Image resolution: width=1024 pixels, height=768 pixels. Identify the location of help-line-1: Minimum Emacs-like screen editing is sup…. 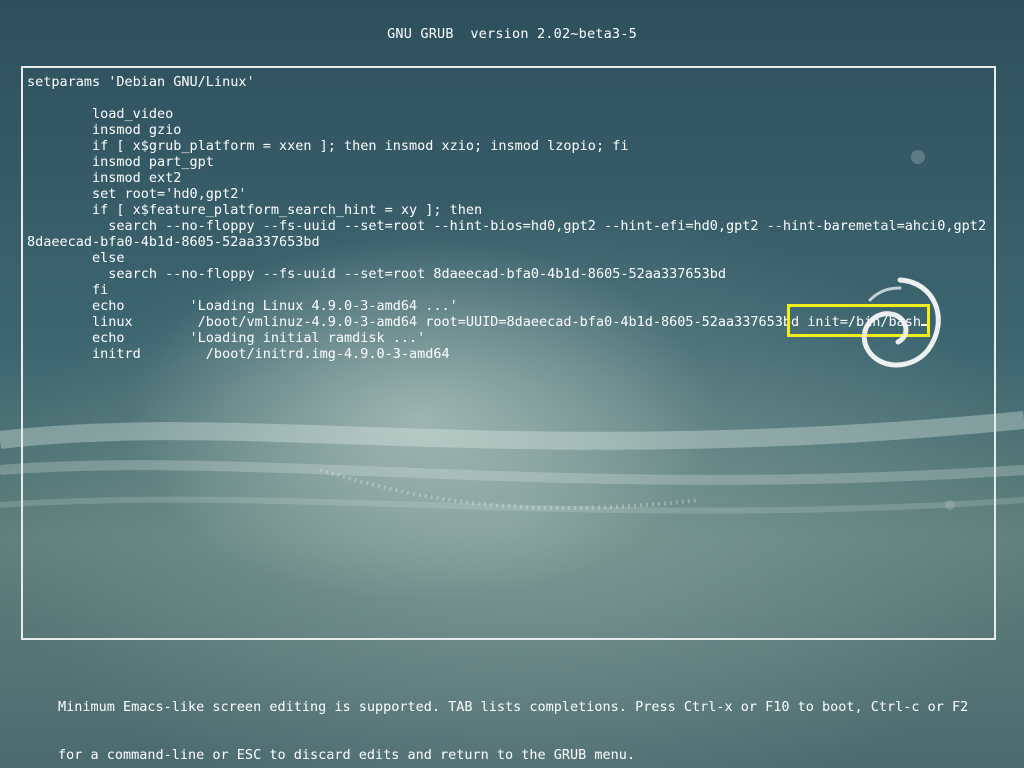
(513, 707).